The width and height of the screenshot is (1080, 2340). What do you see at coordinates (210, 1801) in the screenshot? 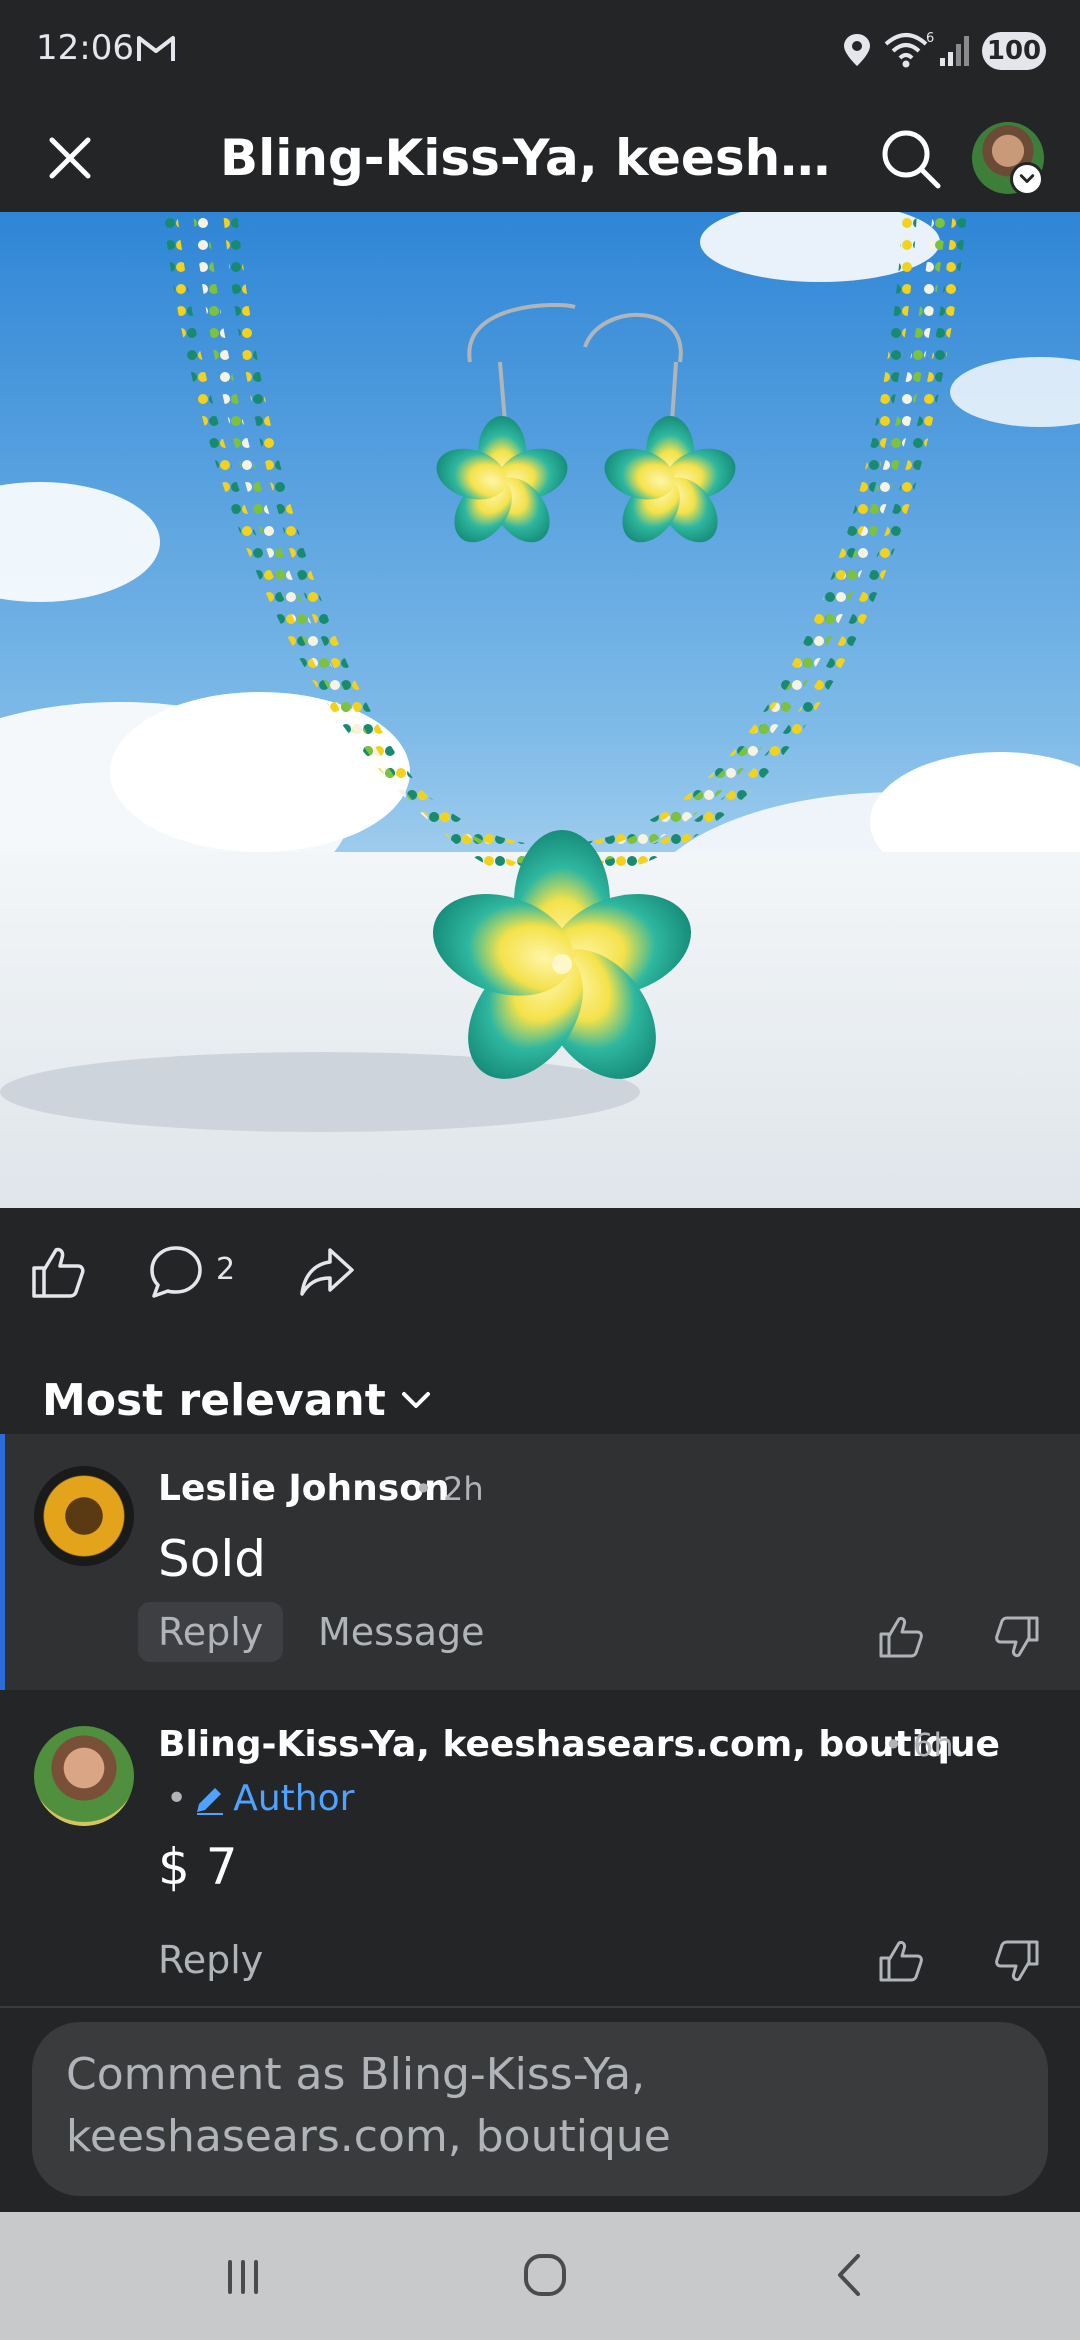
I see `pencil-icon` at bounding box center [210, 1801].